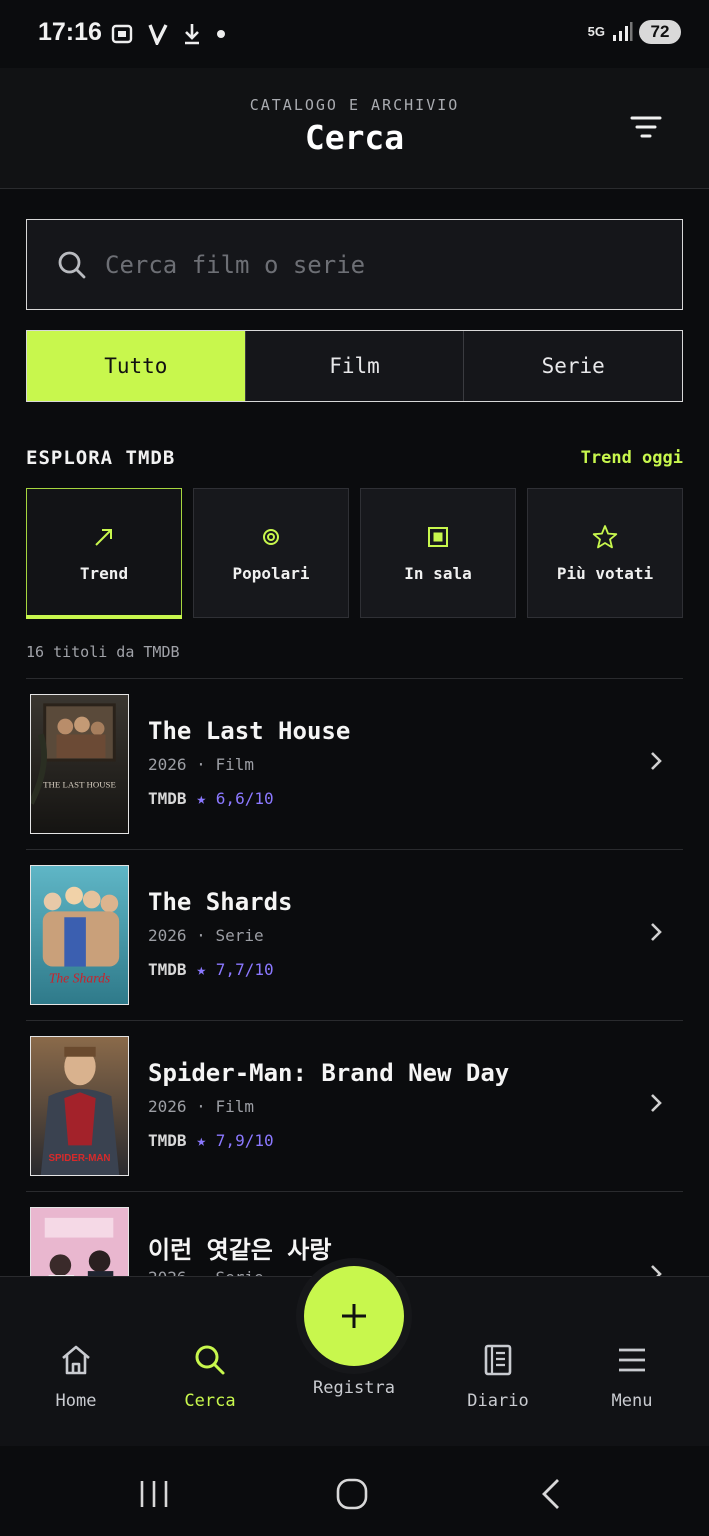  What do you see at coordinates (354, 1388) in the screenshot?
I see `add-entry-label: Registra` at bounding box center [354, 1388].